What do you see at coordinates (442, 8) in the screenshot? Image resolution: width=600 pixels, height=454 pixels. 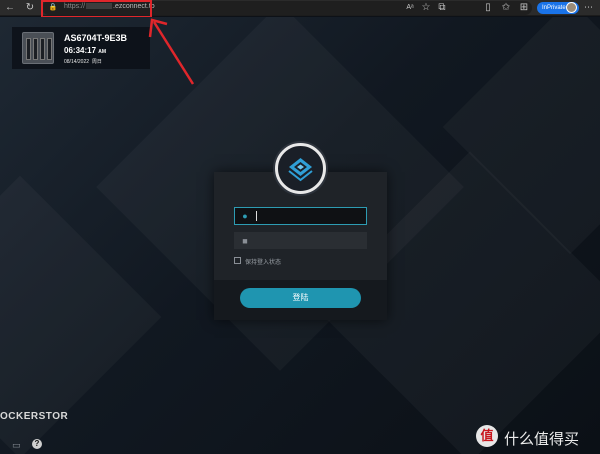 I see `extensions-icon: ⧉` at bounding box center [442, 8].